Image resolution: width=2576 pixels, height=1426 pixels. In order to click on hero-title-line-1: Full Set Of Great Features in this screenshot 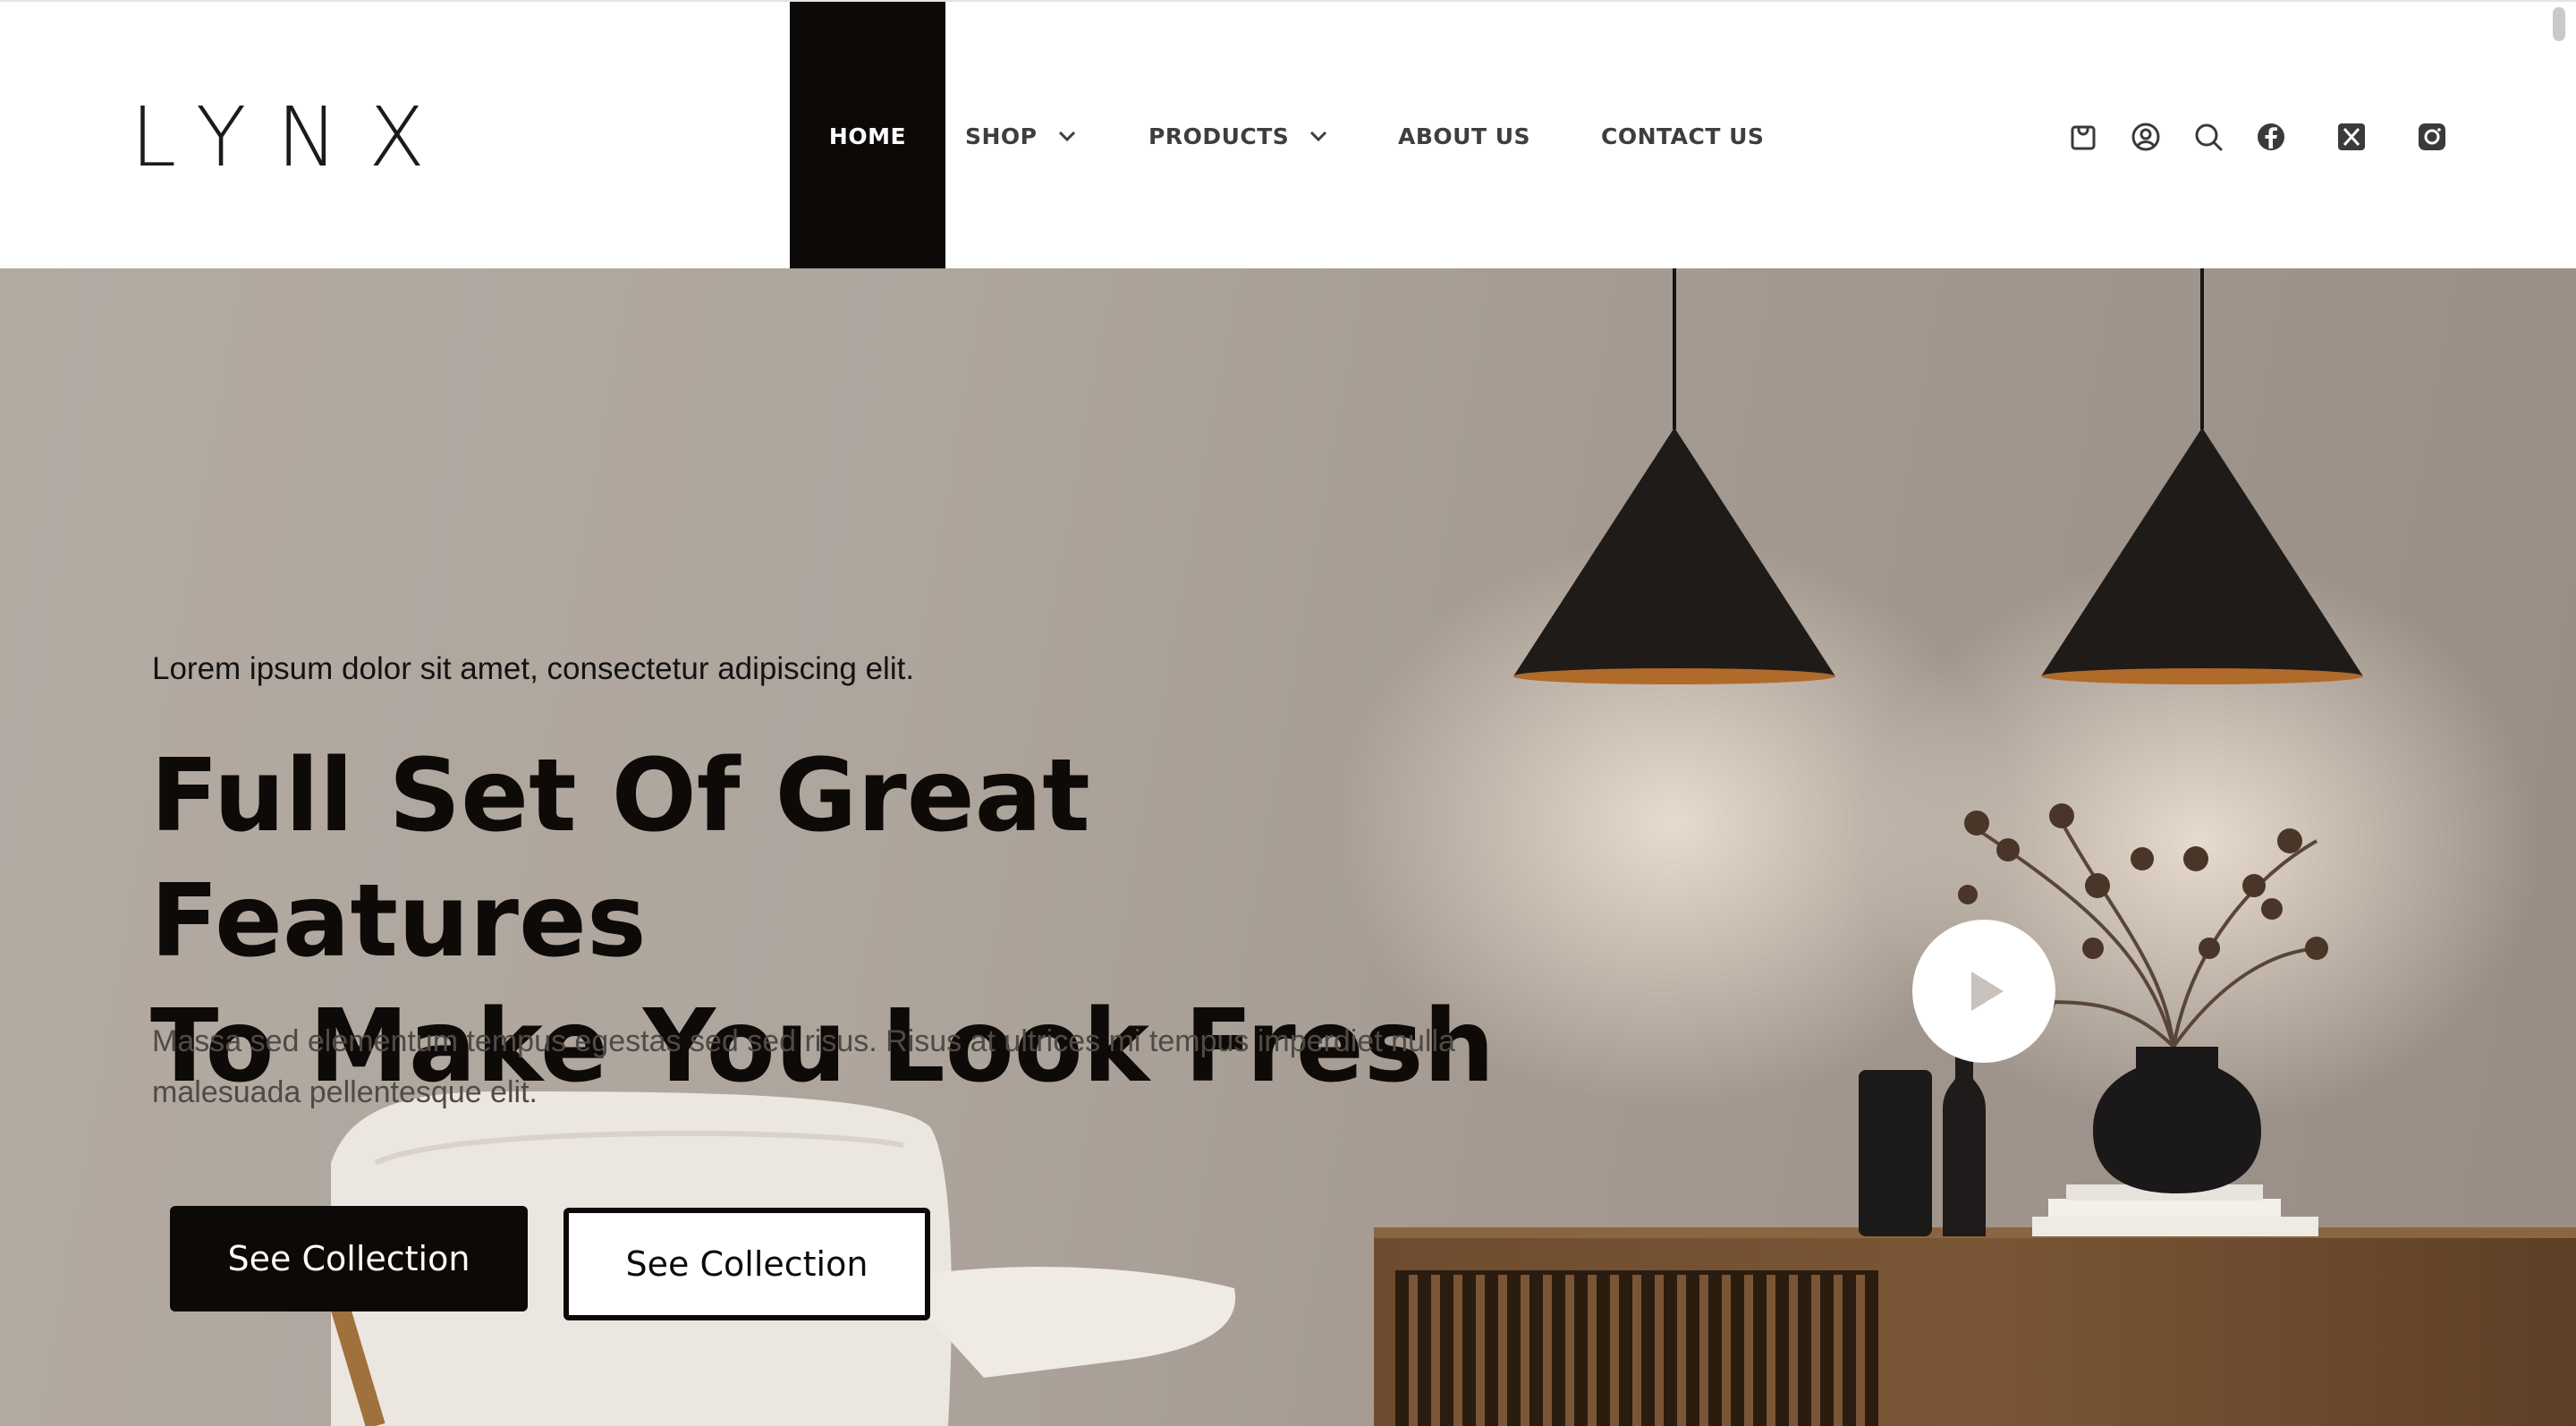, I will do `click(620, 859)`.